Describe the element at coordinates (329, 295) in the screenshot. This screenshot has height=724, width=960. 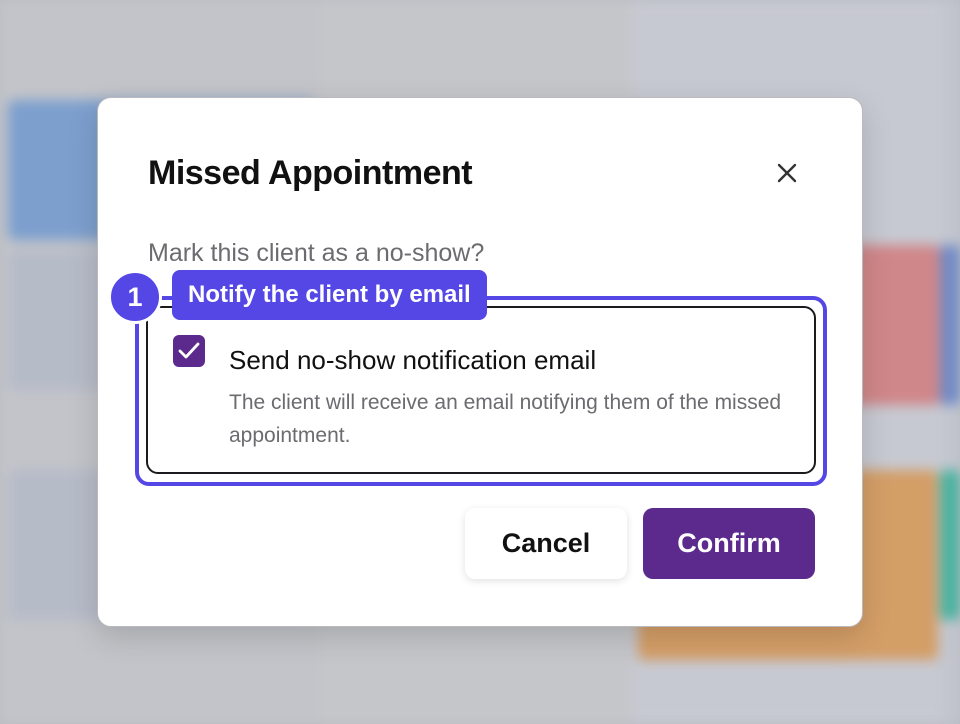
I see `step-label: Notify the client by email` at that location.